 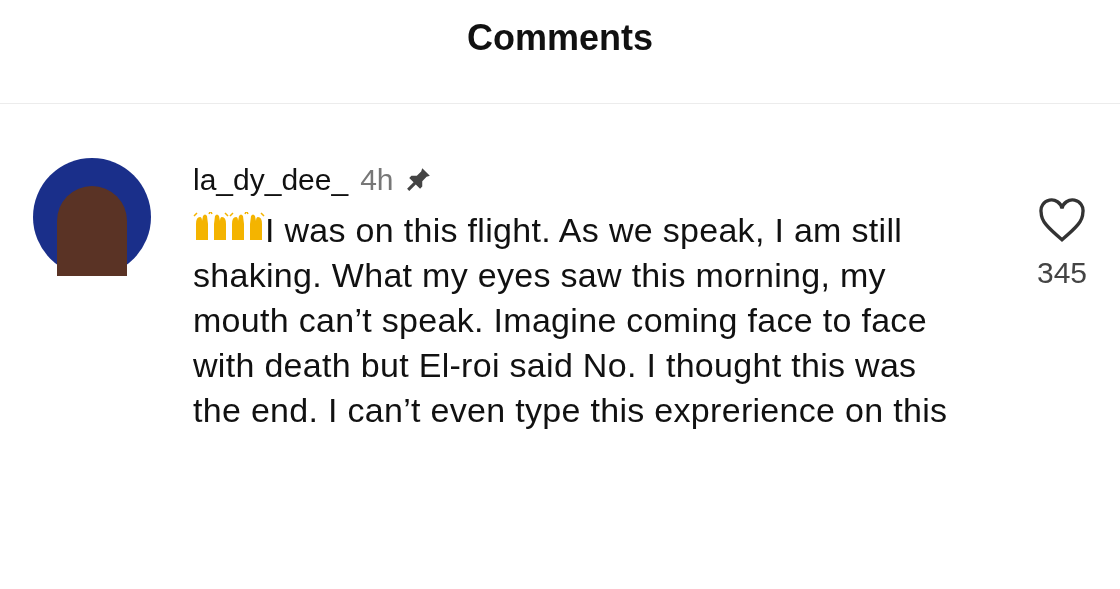 What do you see at coordinates (560, 37) in the screenshot?
I see `page-title: Comments` at bounding box center [560, 37].